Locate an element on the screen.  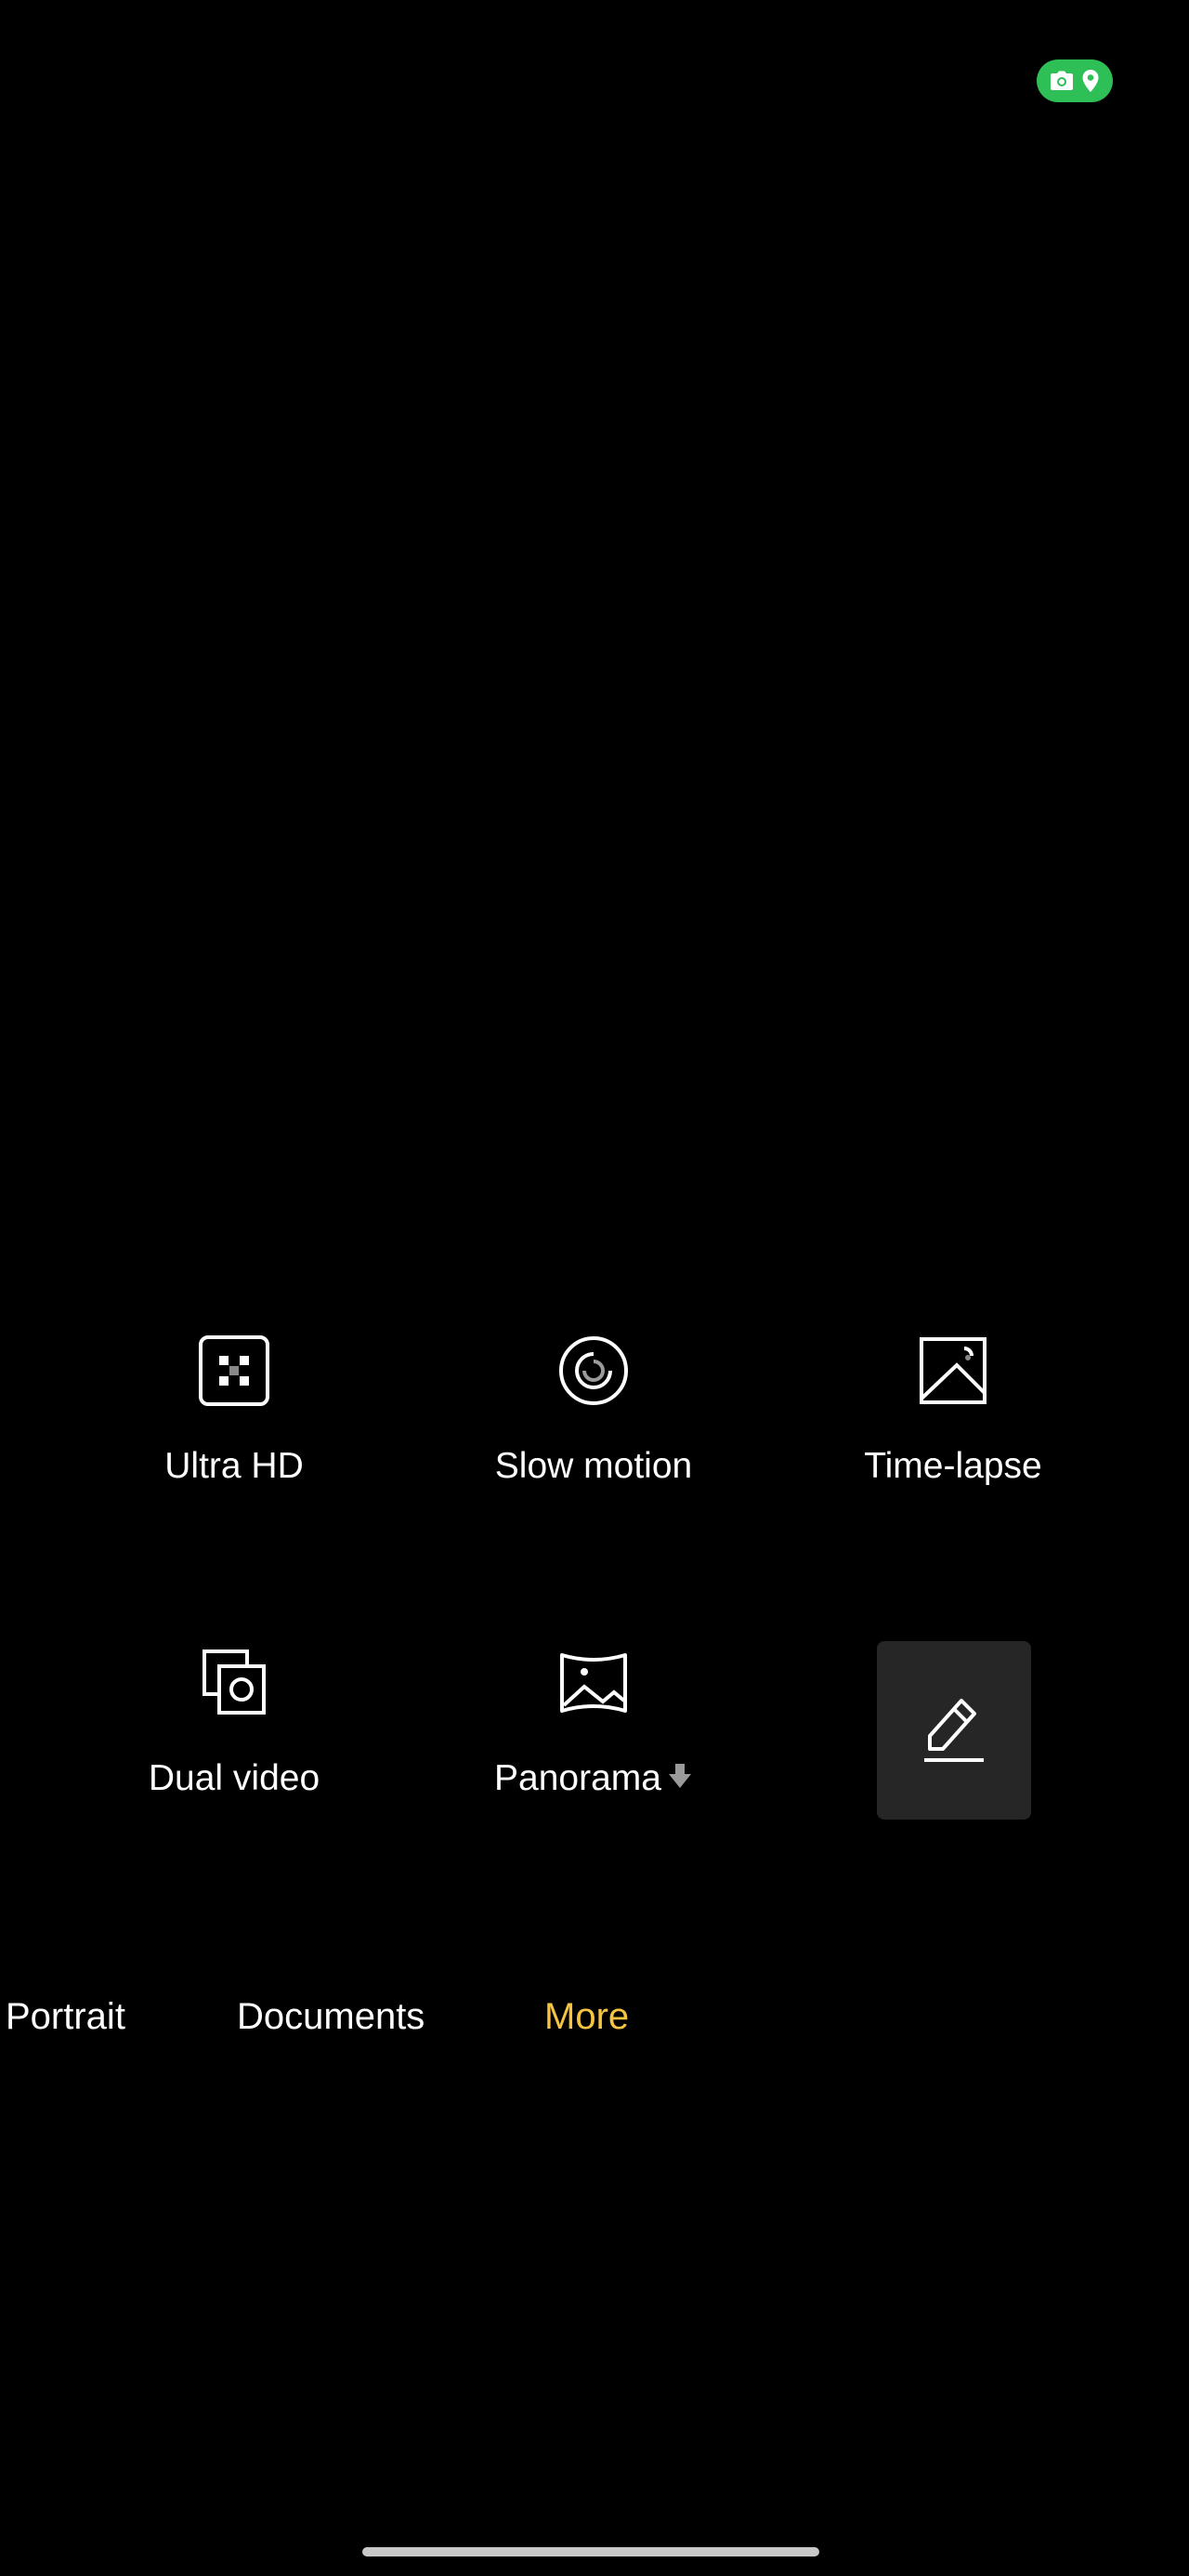
mode-label: Ultra HD is located at coordinates (234, 1466).